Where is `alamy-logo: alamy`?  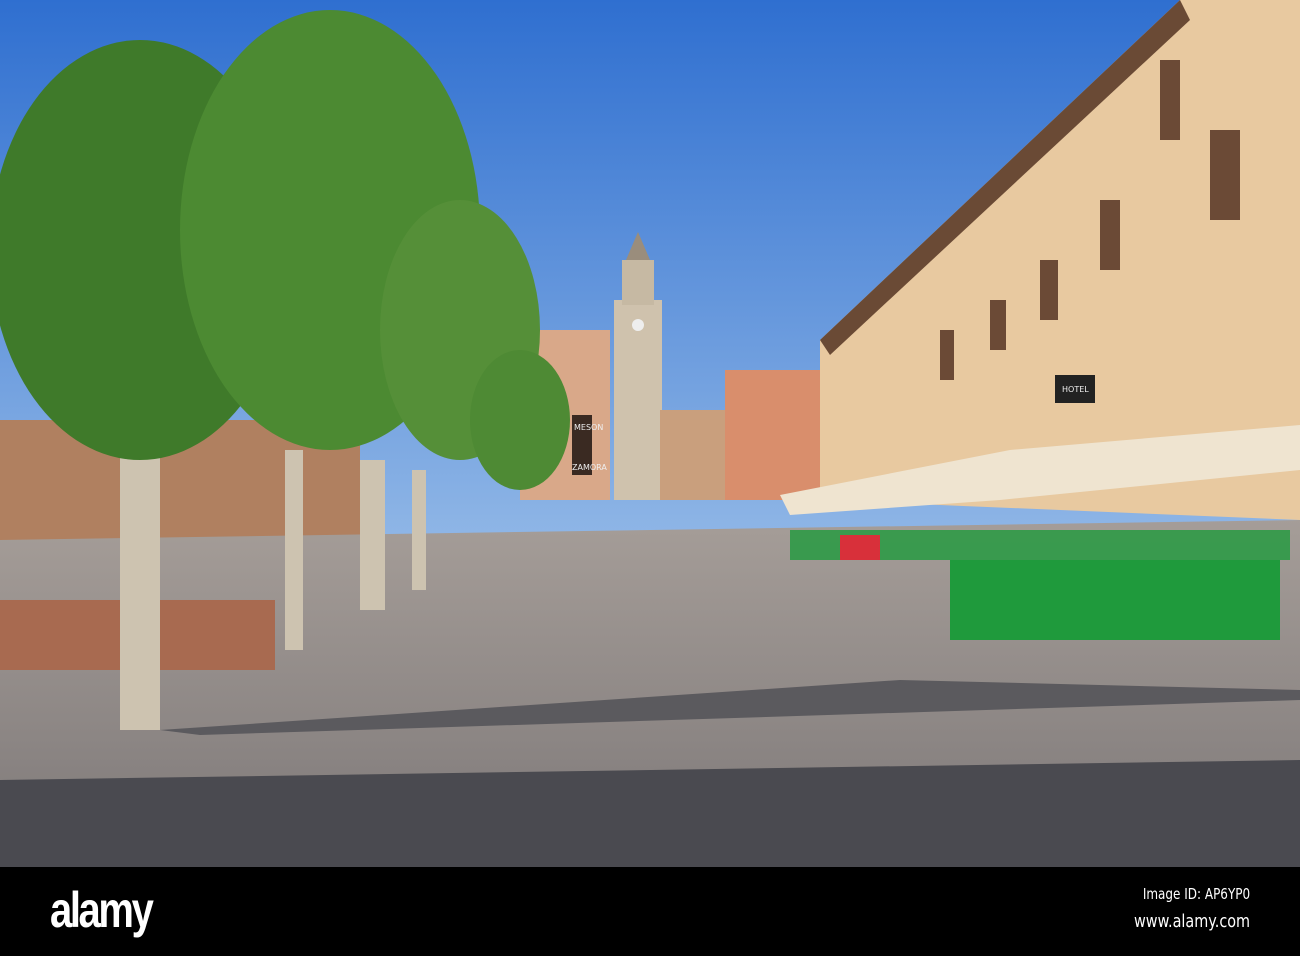 alamy-logo: alamy is located at coordinates (102, 910).